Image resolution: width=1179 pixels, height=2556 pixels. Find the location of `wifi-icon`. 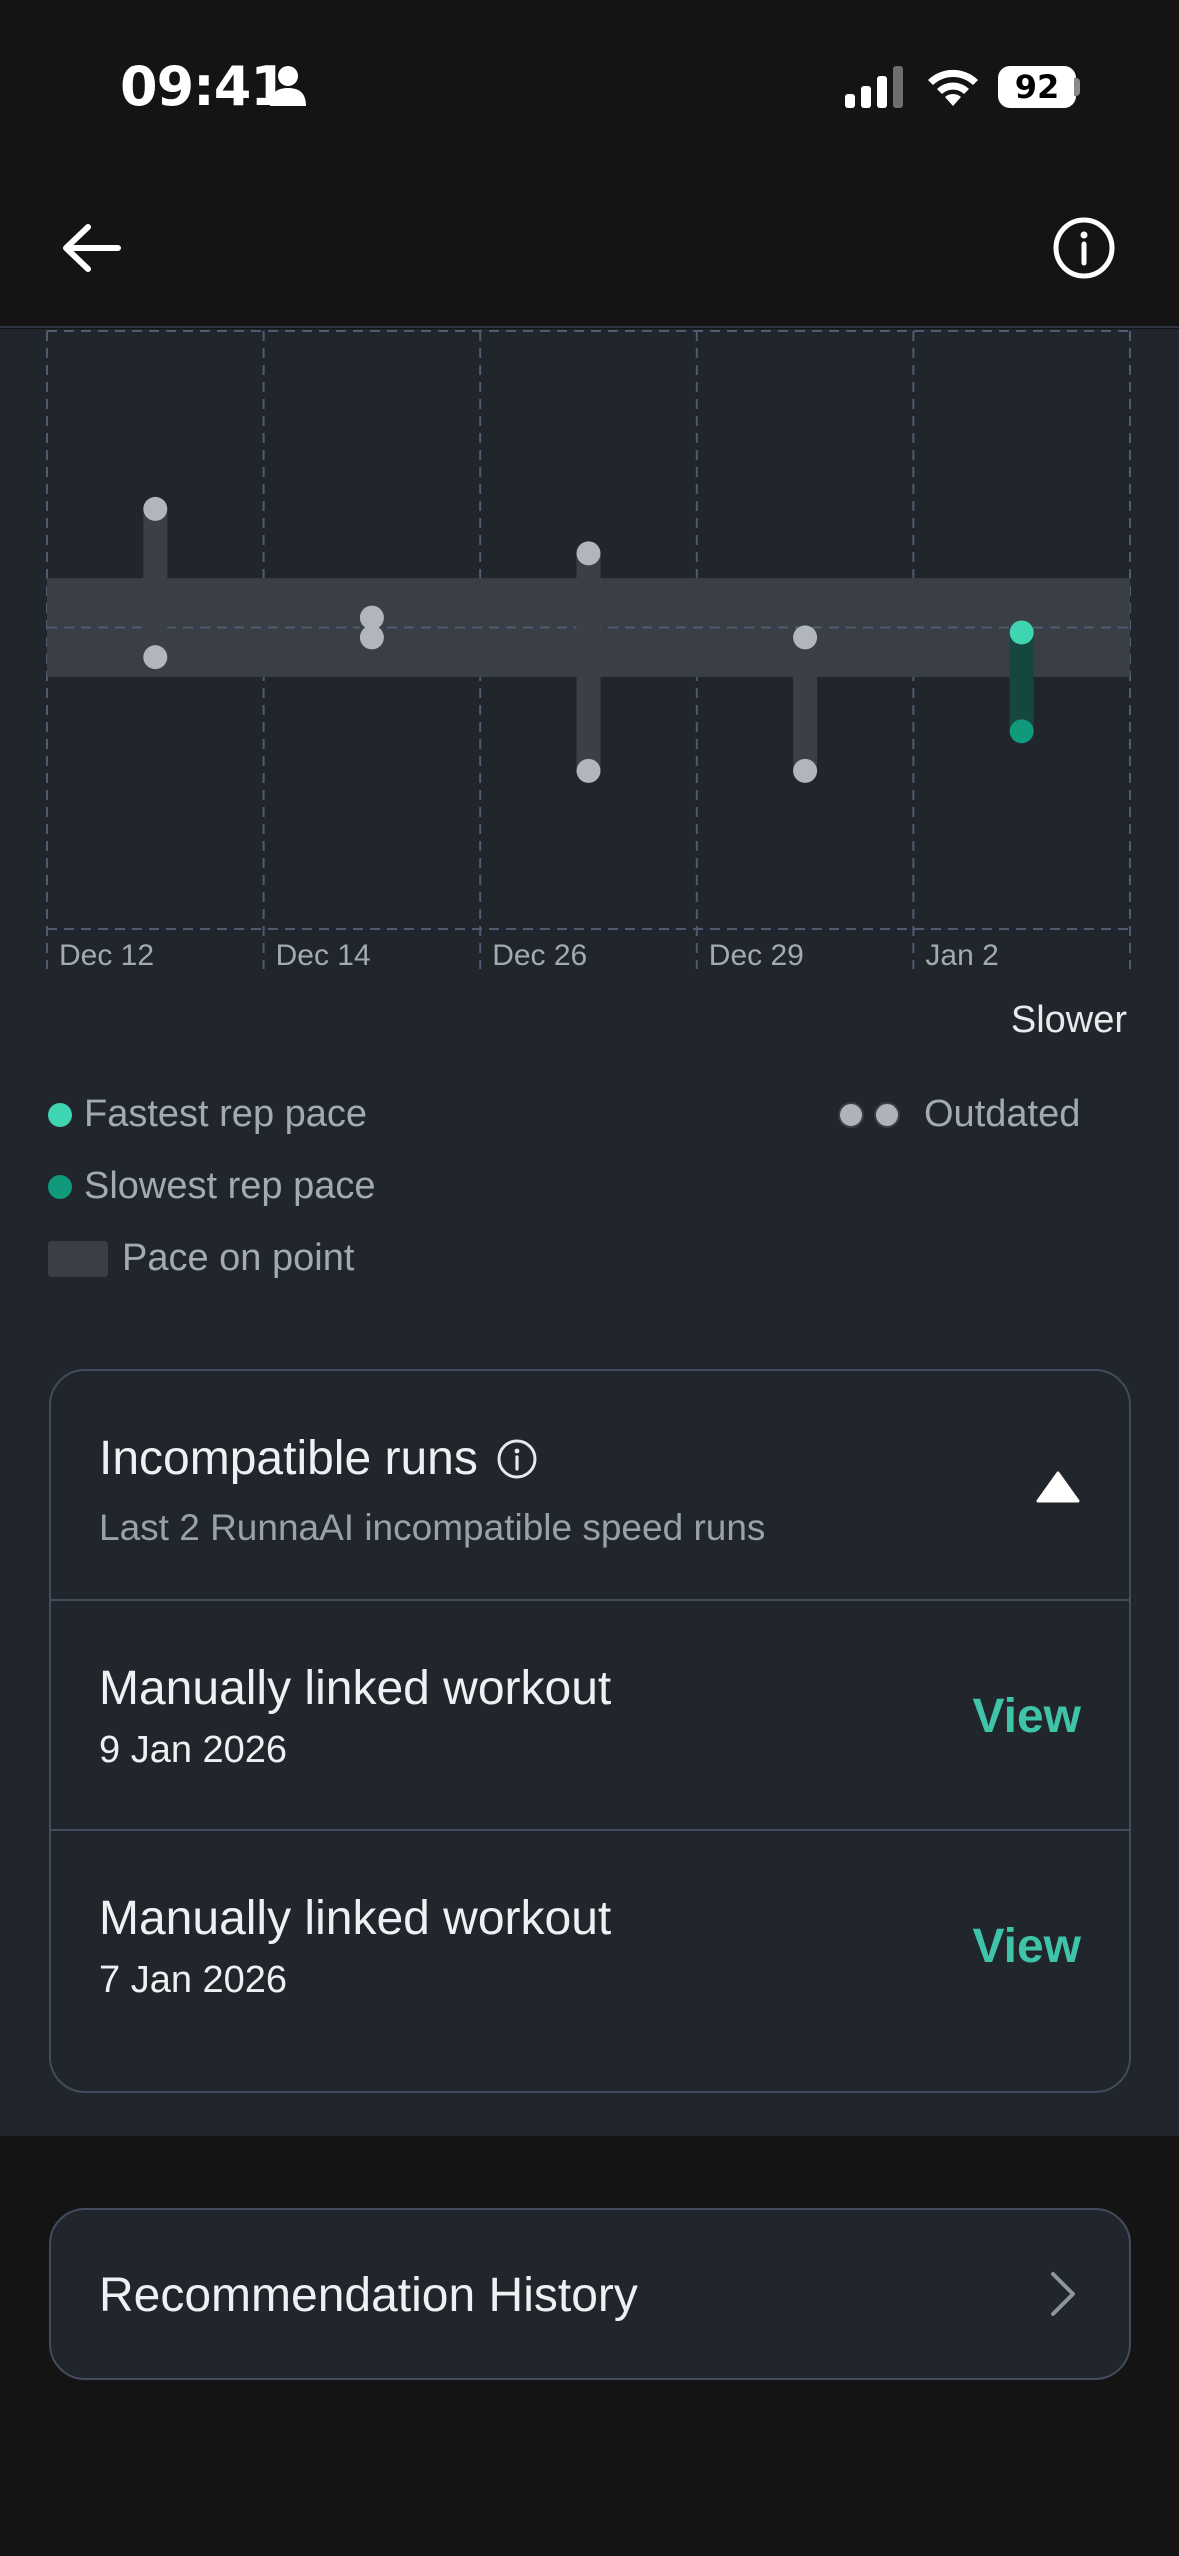

wifi-icon is located at coordinates (953, 87).